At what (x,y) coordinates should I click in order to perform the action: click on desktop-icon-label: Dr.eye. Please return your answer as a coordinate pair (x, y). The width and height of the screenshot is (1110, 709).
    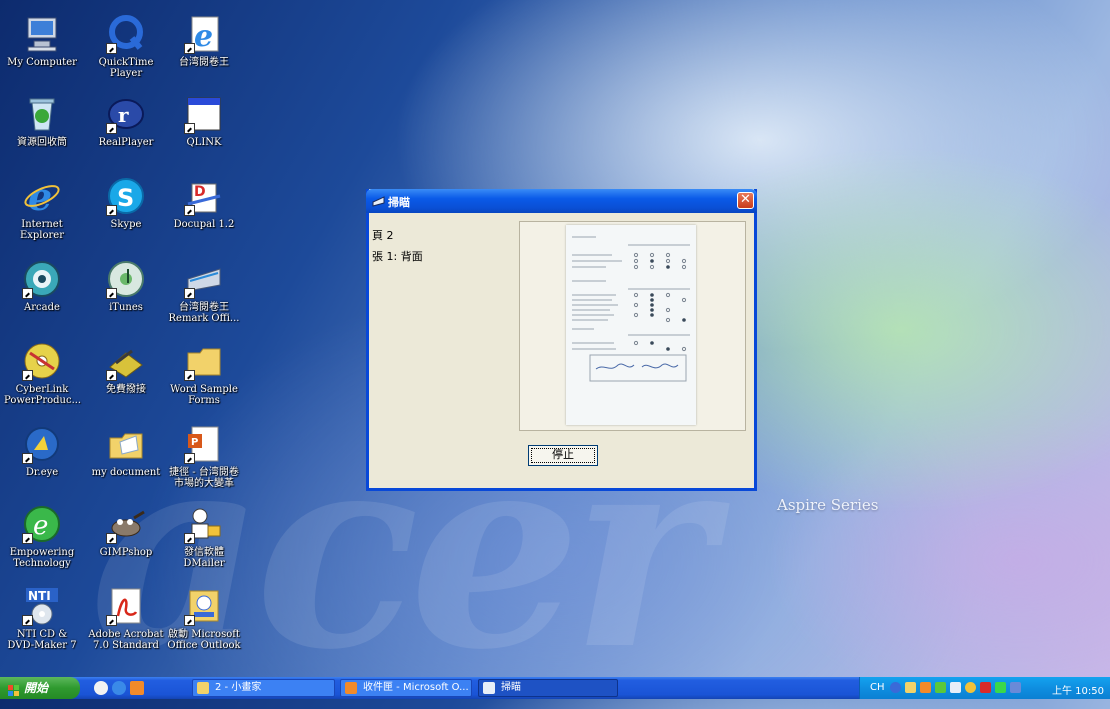
    Looking at the image, I should click on (42, 472).